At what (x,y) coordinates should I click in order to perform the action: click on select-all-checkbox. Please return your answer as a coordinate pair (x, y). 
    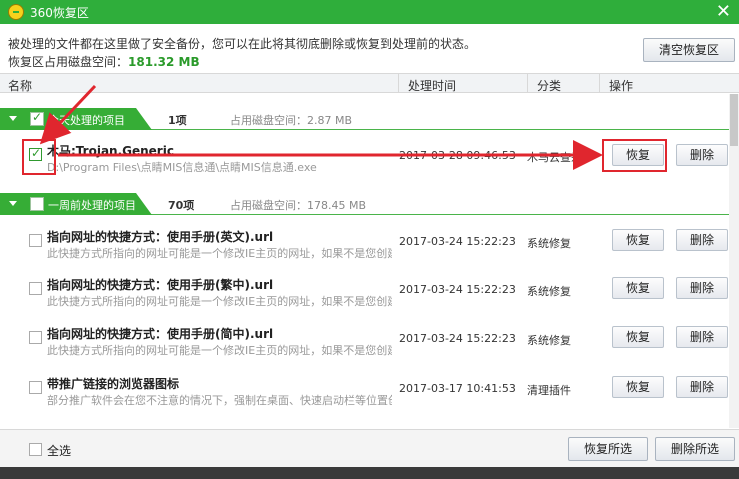
    Looking at the image, I should click on (35, 449).